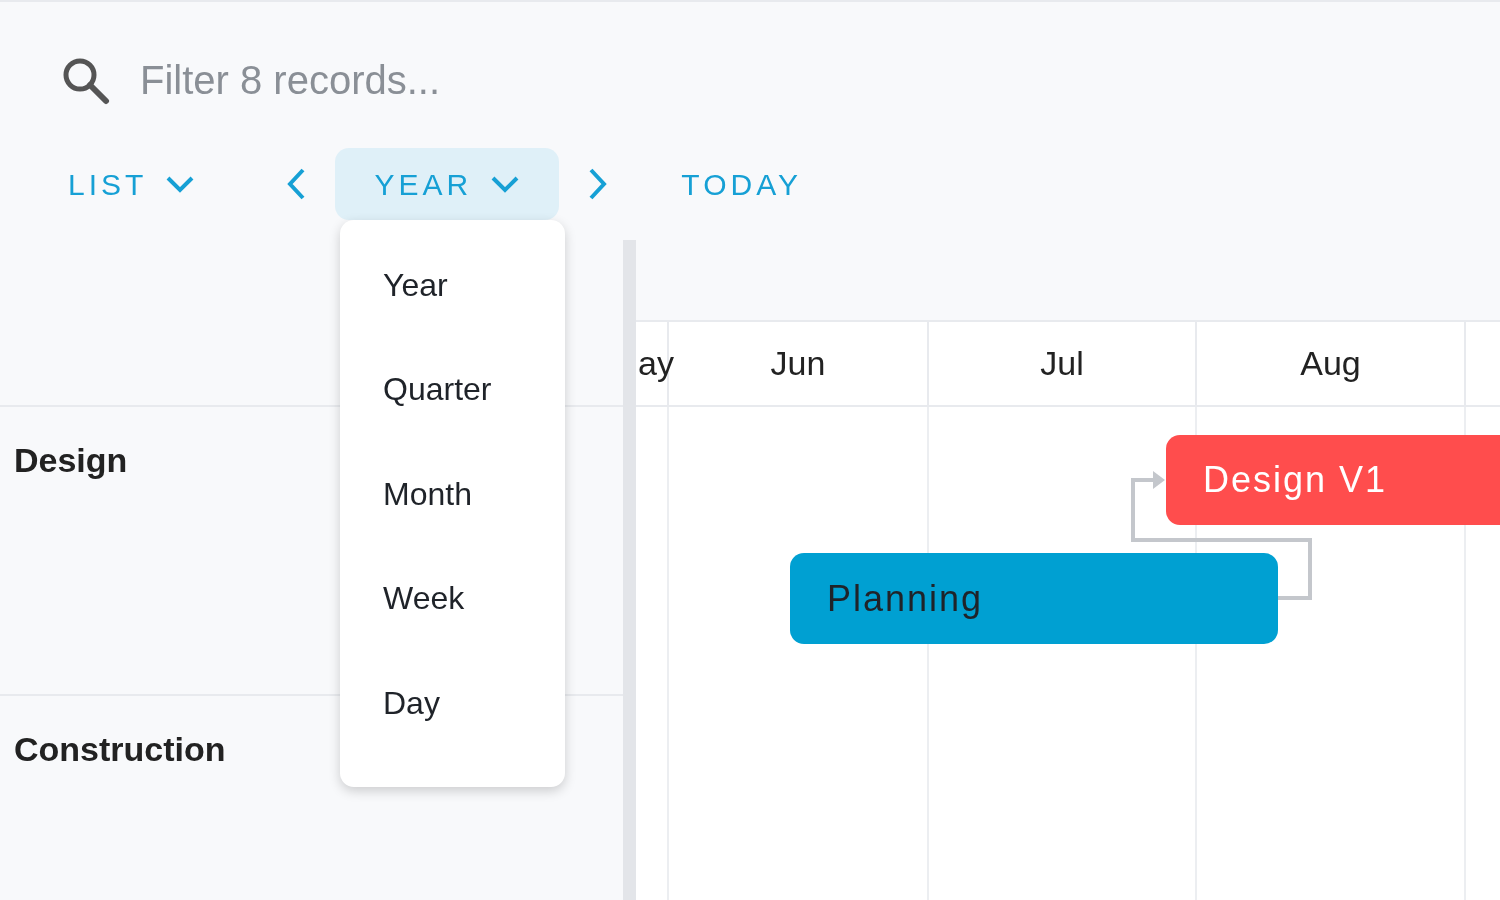 Image resolution: width=1500 pixels, height=900 pixels. What do you see at coordinates (656, 363) in the screenshot?
I see `month-label: ay` at bounding box center [656, 363].